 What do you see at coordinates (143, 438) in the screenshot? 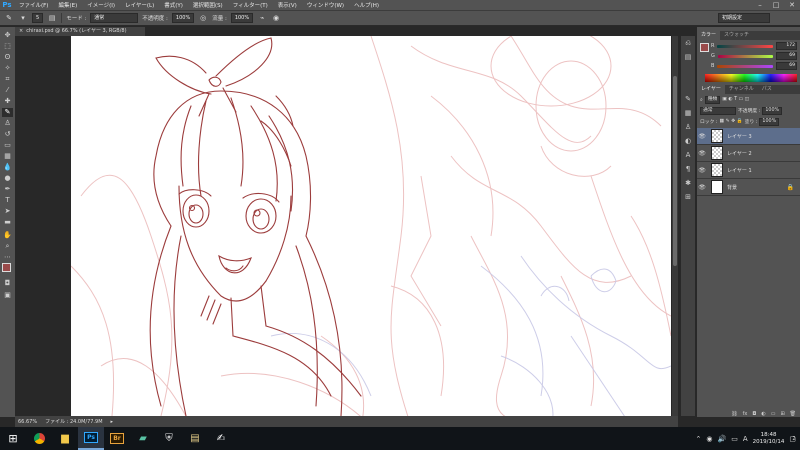
I see `notebook-icon: ▰` at bounding box center [143, 438].